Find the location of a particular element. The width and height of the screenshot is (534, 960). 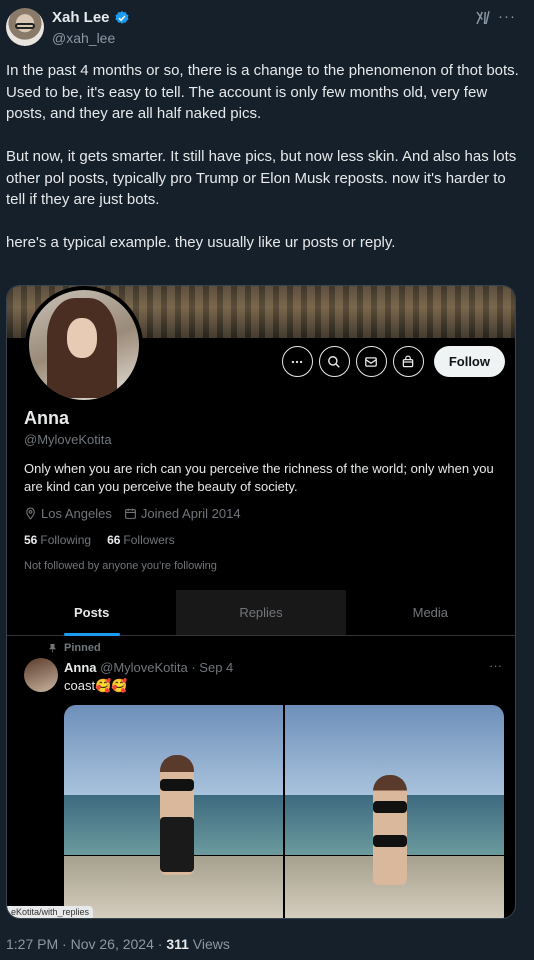

tweet-header: Xah Lee @xah_lee ··· is located at coordinates (267, 28).